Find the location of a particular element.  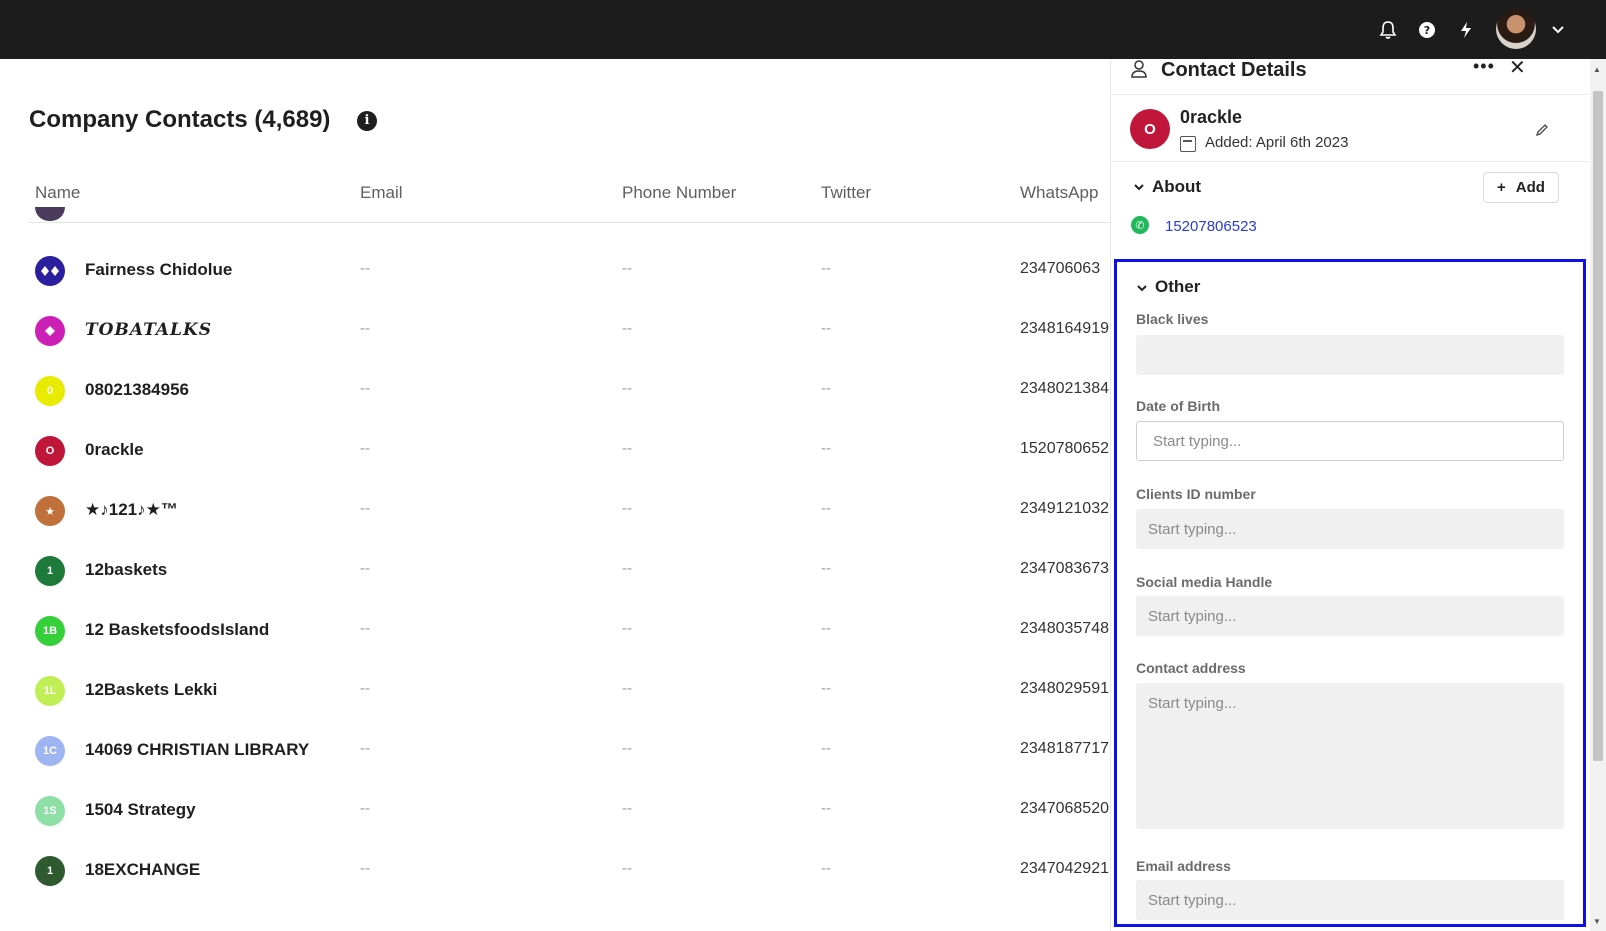

scrollbar-thumb is located at coordinates (1598, 426).